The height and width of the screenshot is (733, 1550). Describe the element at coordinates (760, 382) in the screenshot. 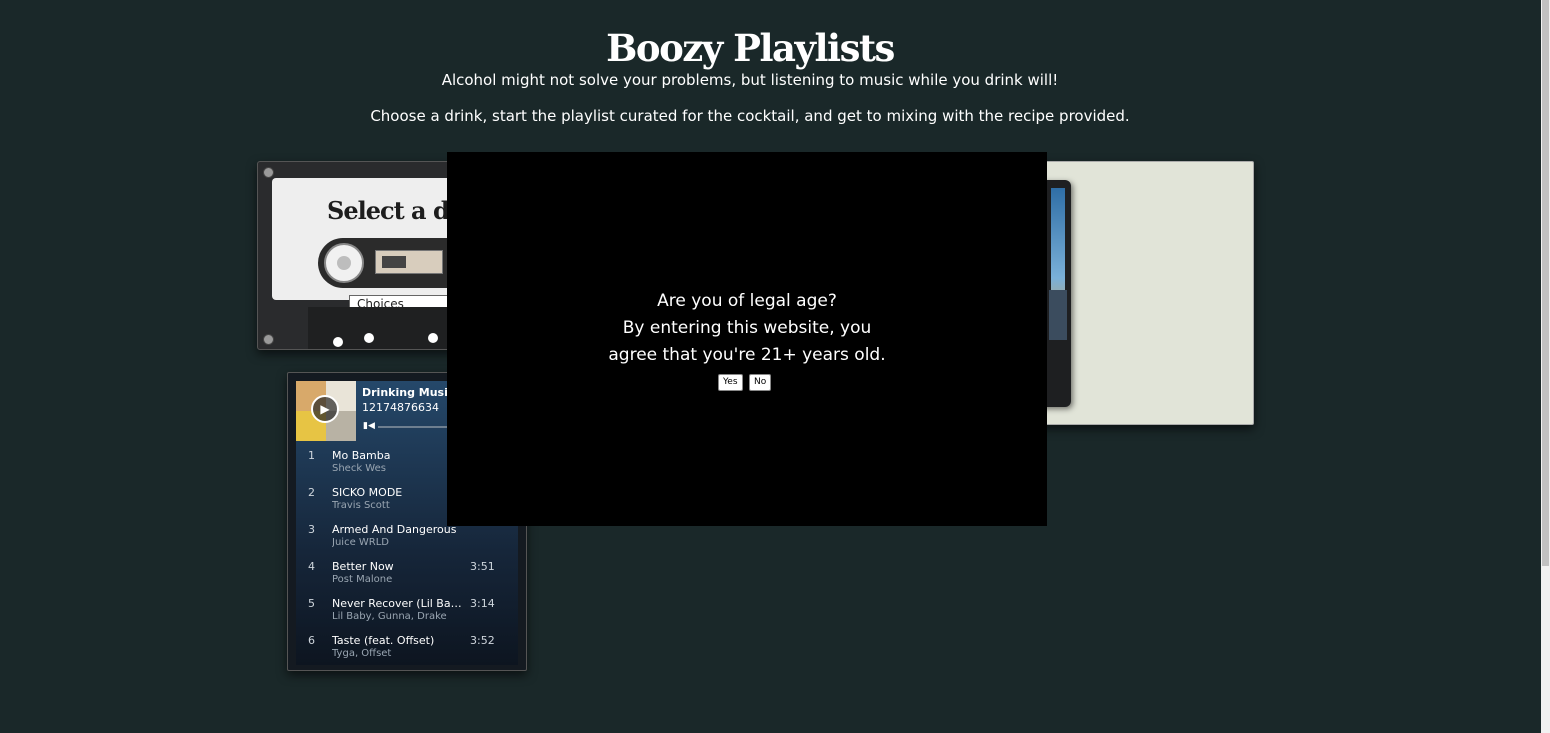

I see `no-button: No` at that location.